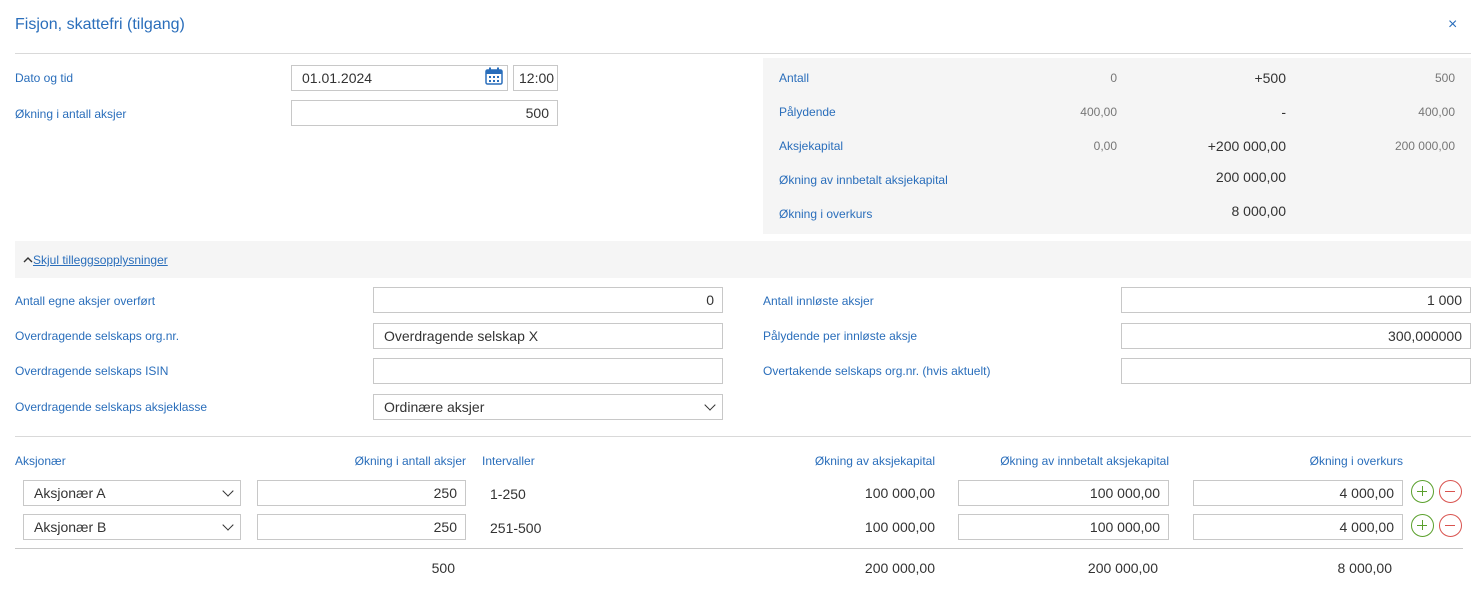  What do you see at coordinates (1296, 336) in the screenshot?
I see `nominal-redeemed-input: 300,000000` at bounding box center [1296, 336].